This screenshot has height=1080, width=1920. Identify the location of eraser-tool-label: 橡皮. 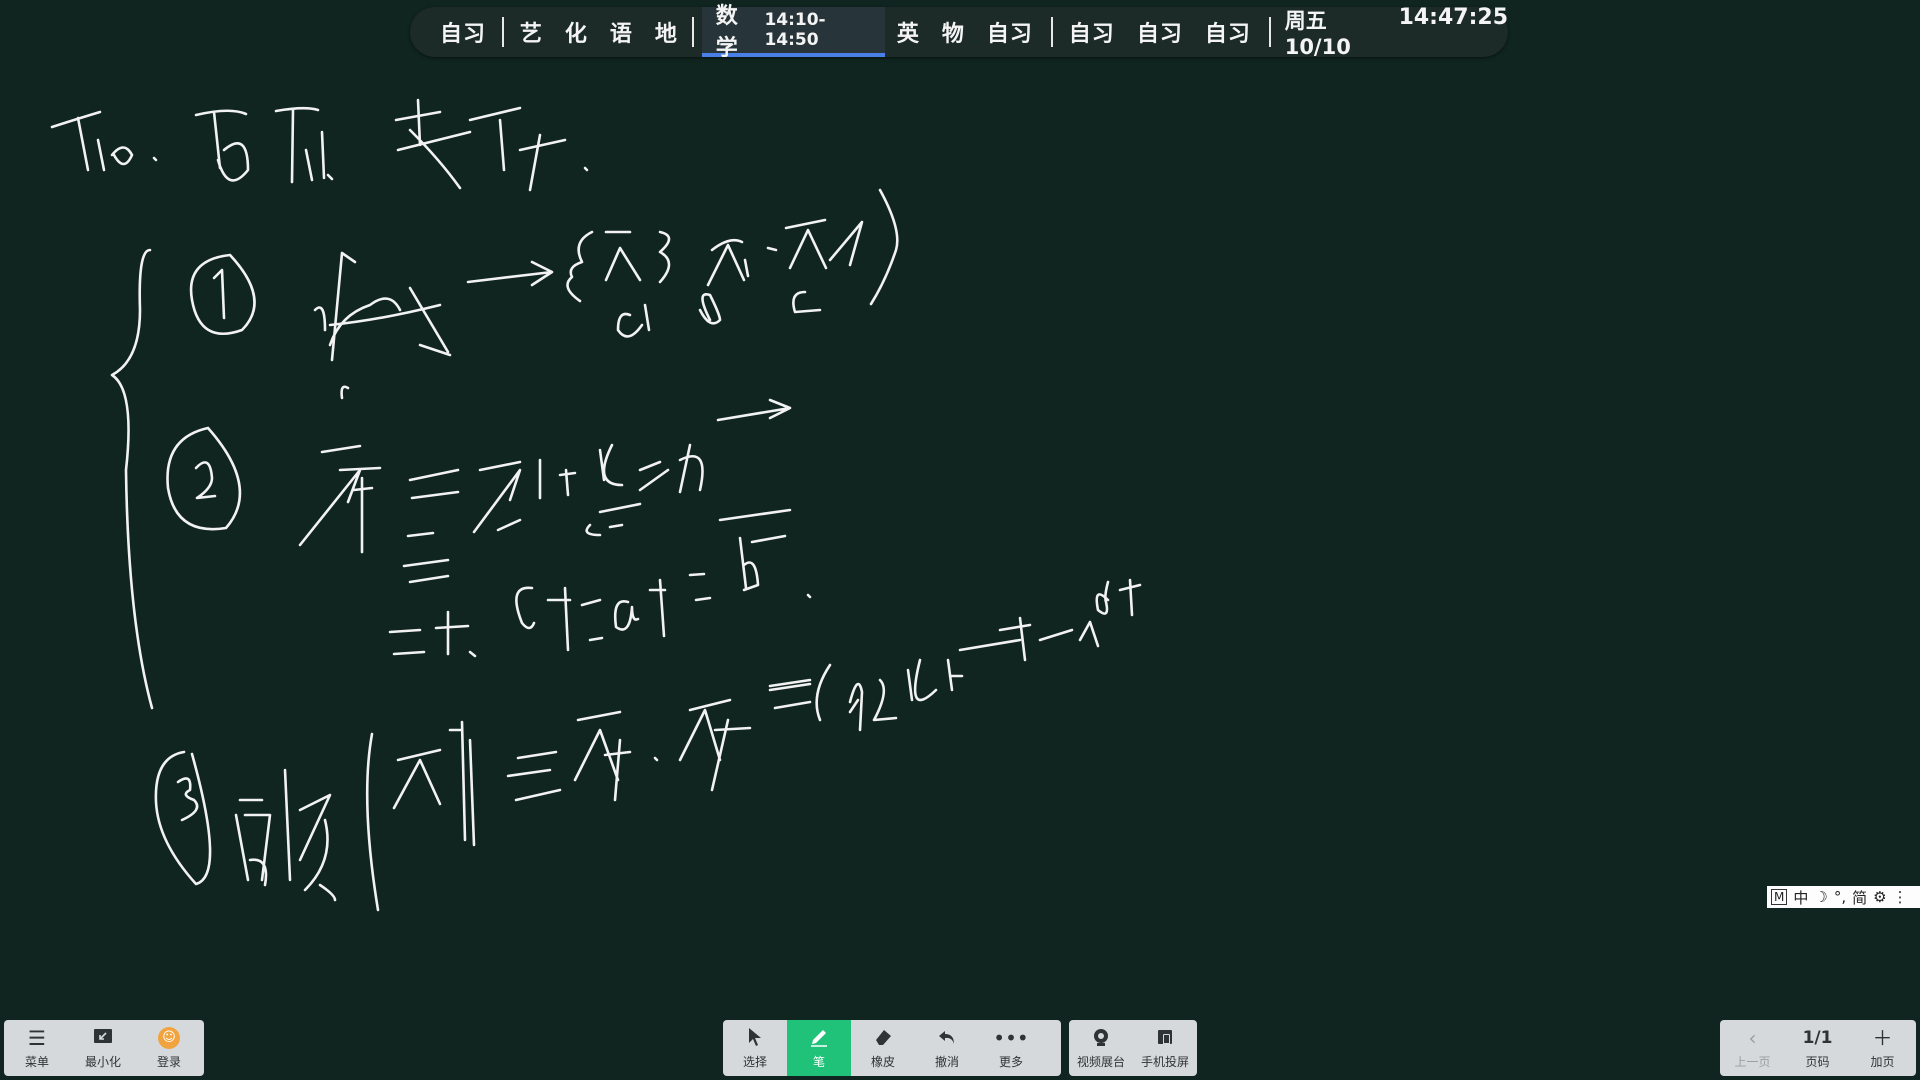
(882, 1061).